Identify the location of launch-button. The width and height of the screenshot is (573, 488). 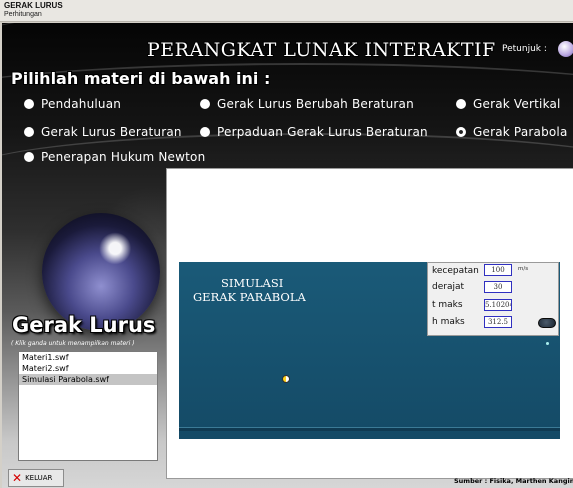
(547, 323).